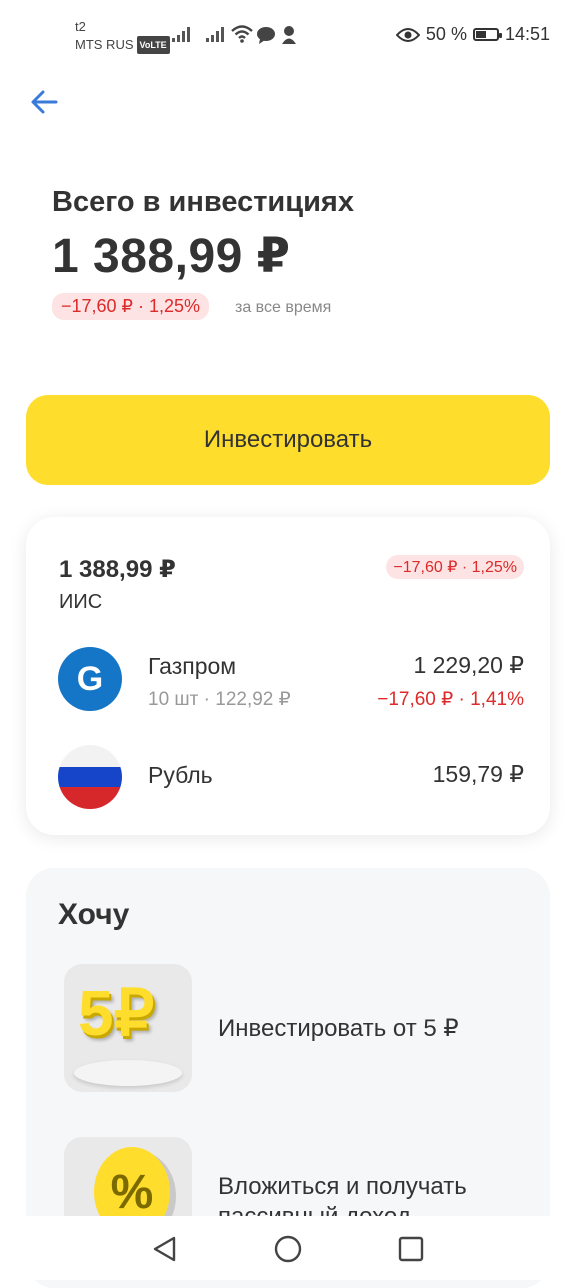 This screenshot has height=1288, width=576. I want to click on holding-name: Газпром, so click(192, 666).